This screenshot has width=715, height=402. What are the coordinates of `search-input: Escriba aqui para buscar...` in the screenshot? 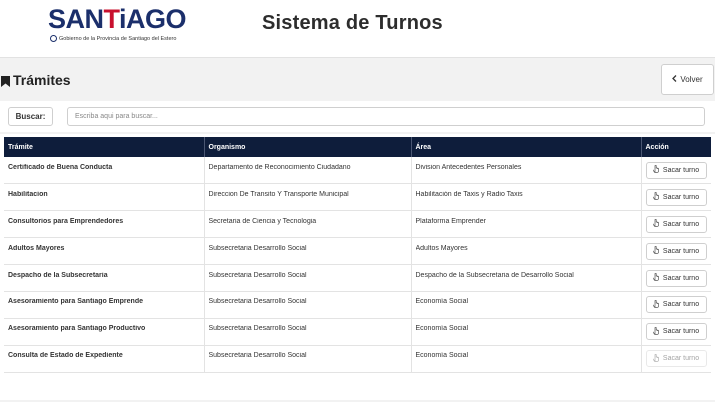 It's located at (386, 116).